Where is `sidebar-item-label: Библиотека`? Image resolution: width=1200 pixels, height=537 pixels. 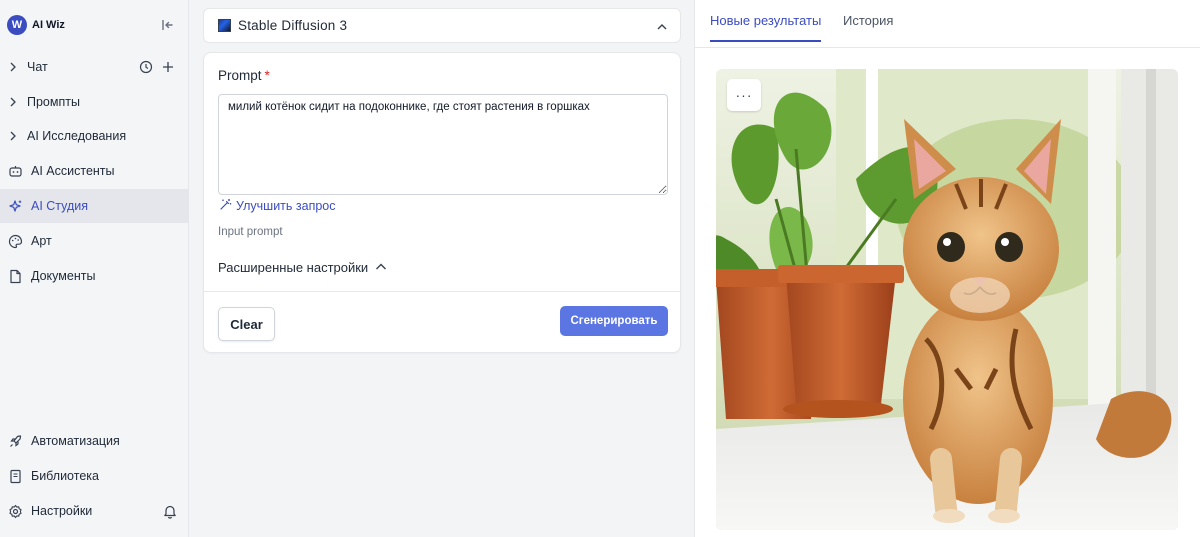 sidebar-item-label: Библиотека is located at coordinates (65, 476).